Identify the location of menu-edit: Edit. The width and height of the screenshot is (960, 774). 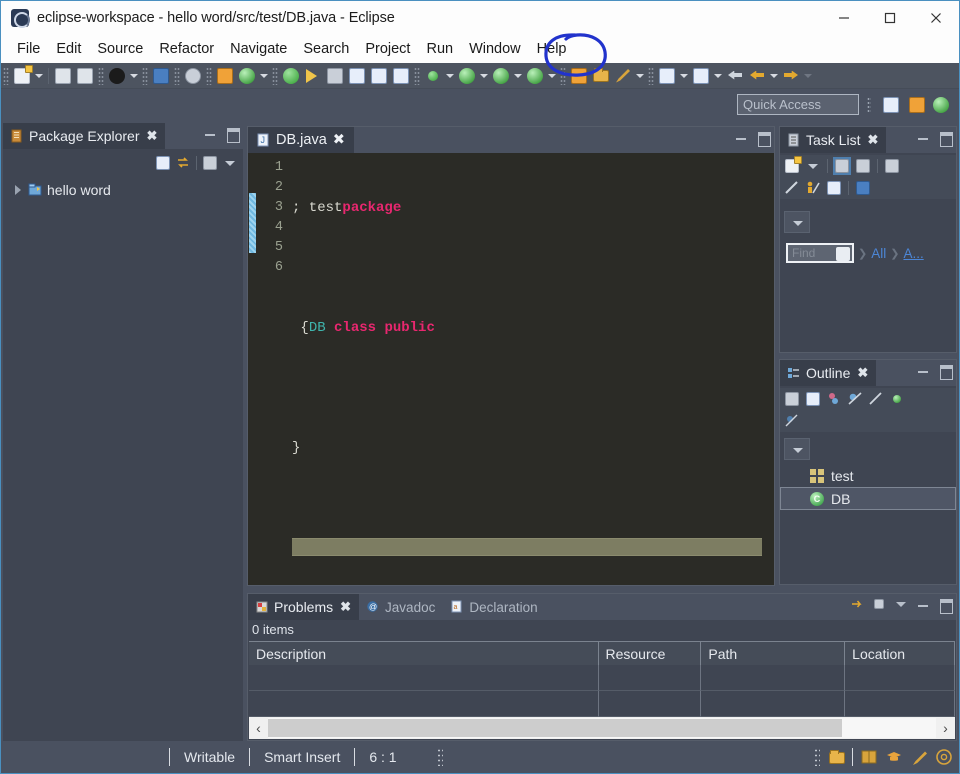
(68, 49).